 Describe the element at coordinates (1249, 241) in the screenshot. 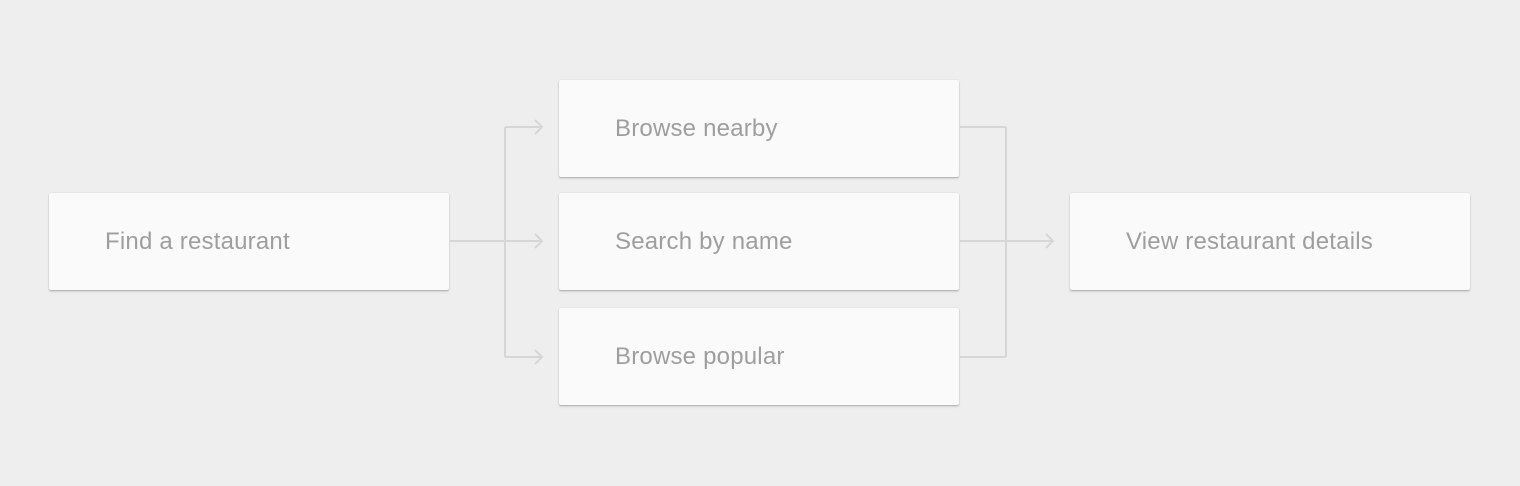

I see `node-label: View restaurant details` at that location.